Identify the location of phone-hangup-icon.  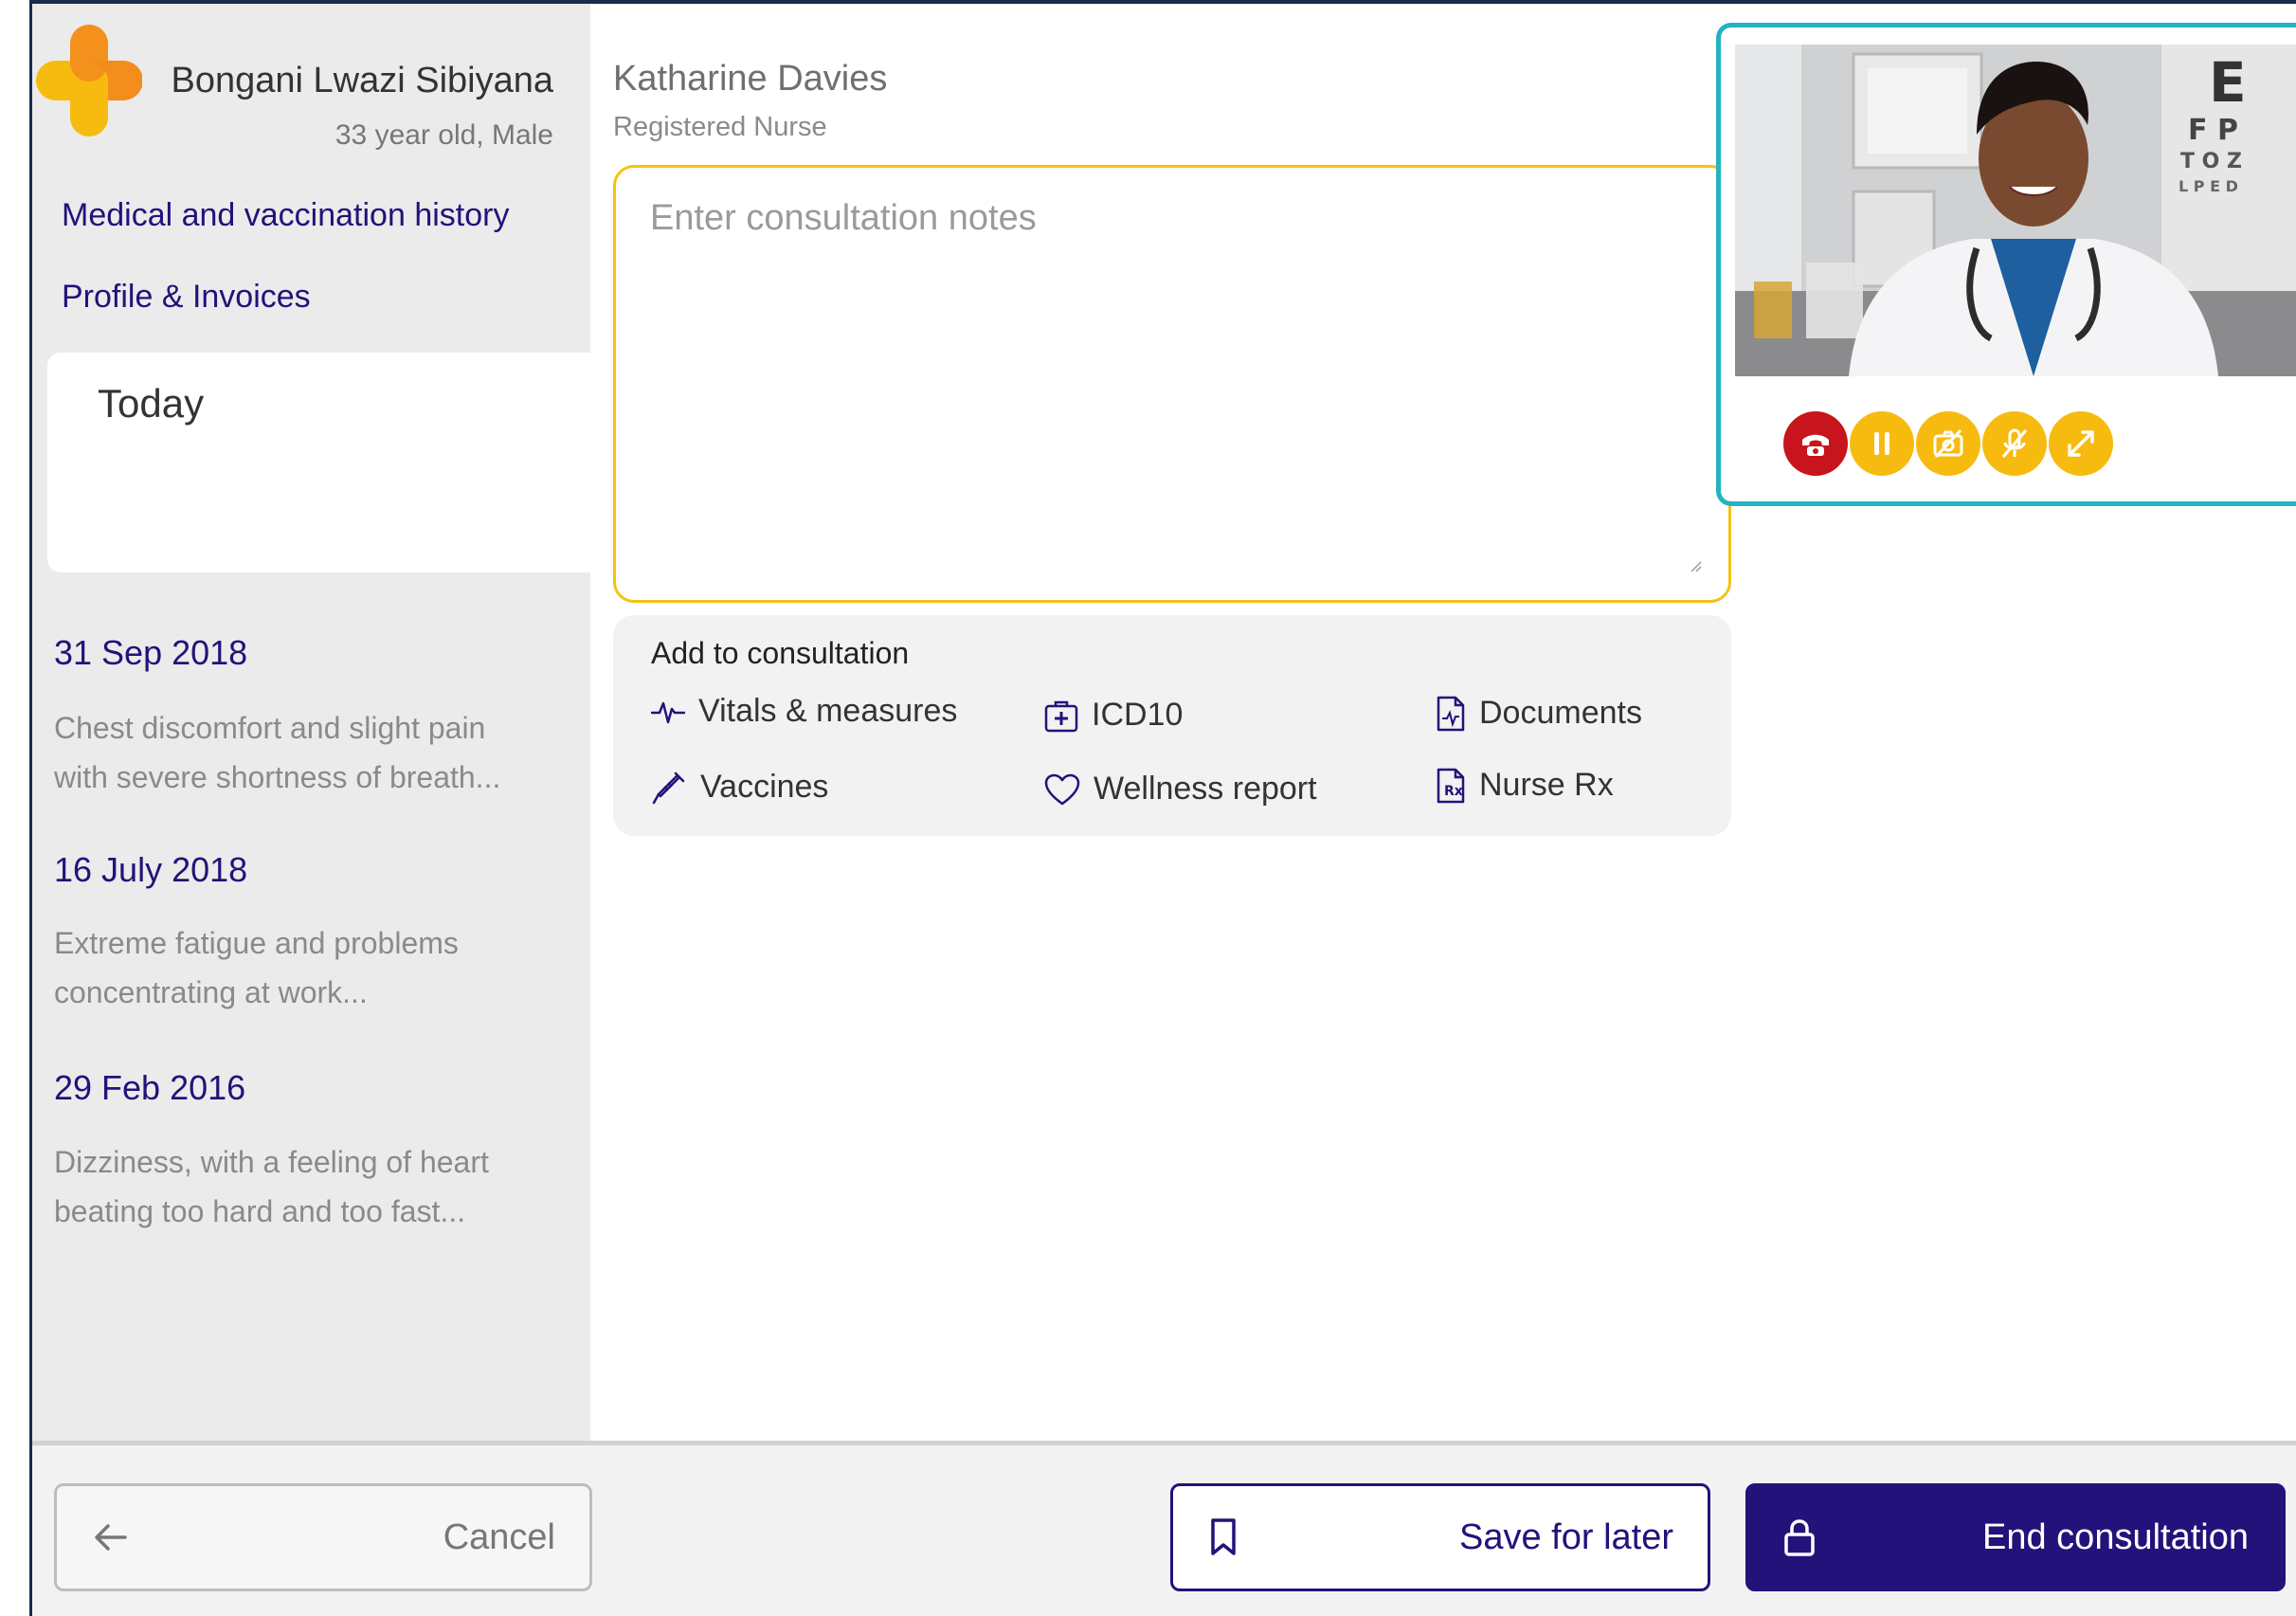
(1815, 445).